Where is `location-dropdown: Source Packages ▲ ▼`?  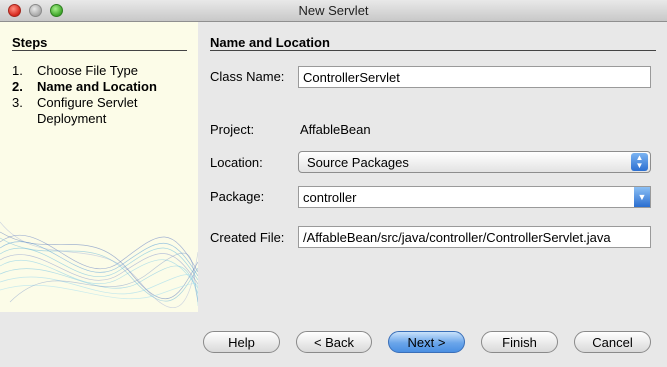
location-dropdown: Source Packages ▲ ▼ is located at coordinates (474, 162).